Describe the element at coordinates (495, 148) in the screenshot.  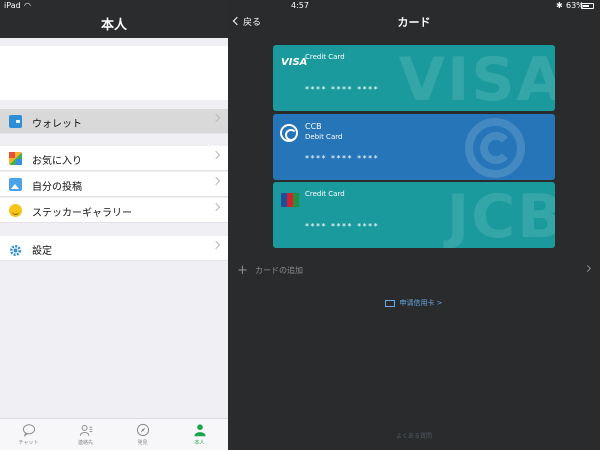
I see `ccb-watermark-icon` at that location.